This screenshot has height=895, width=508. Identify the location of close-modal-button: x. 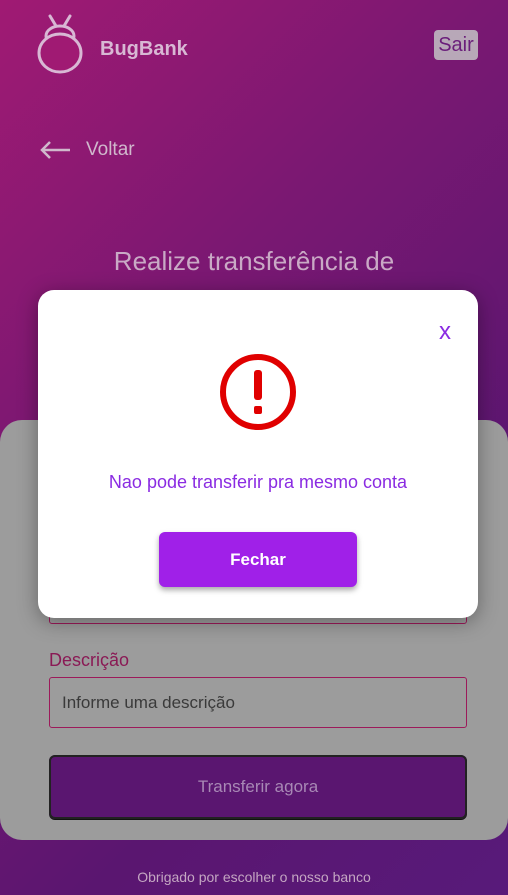
(445, 332).